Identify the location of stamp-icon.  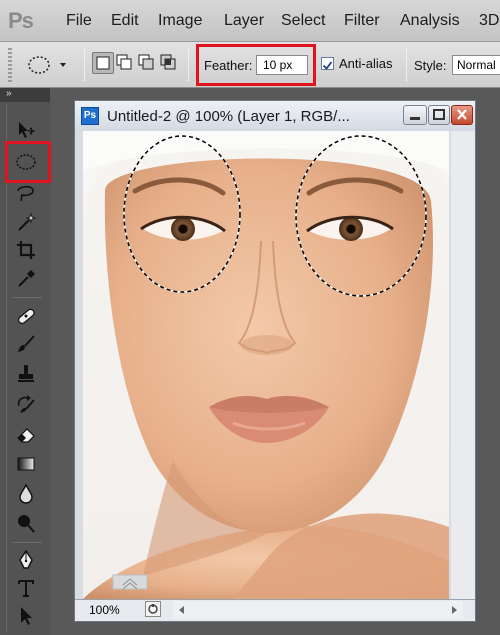
(26, 373).